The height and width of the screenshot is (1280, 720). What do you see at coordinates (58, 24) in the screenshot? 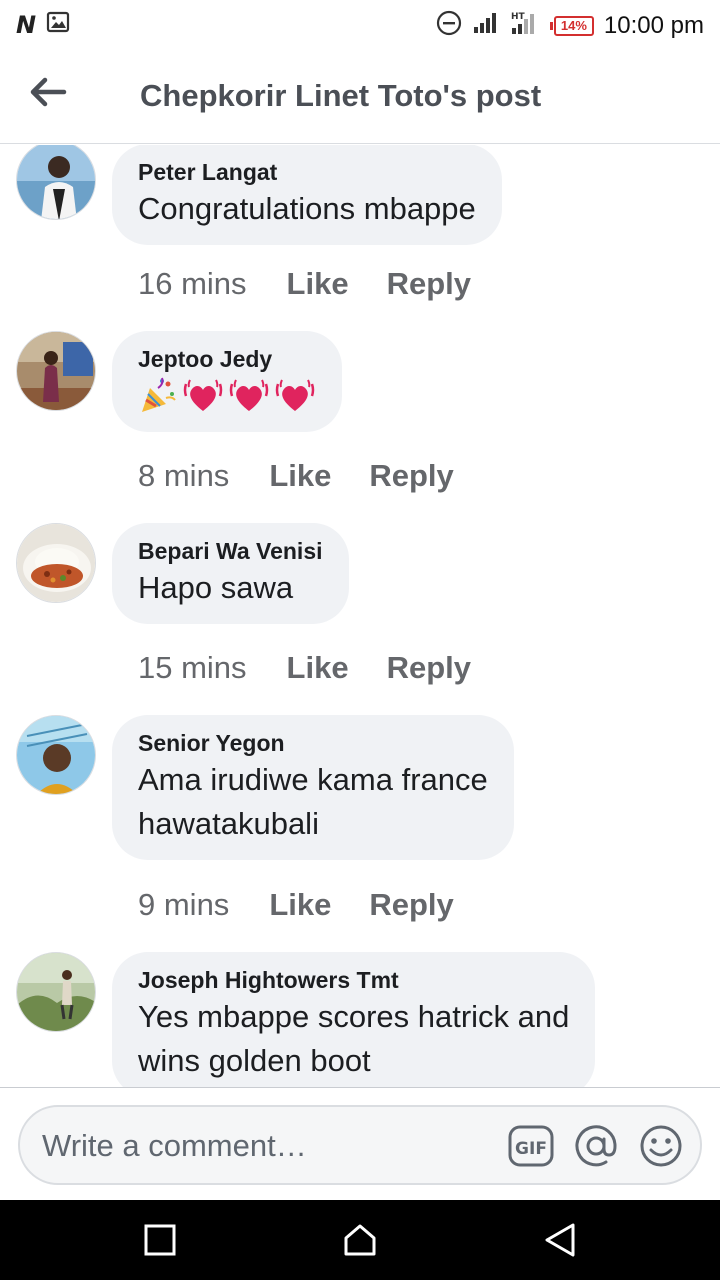
I see `gallery-icon` at bounding box center [58, 24].